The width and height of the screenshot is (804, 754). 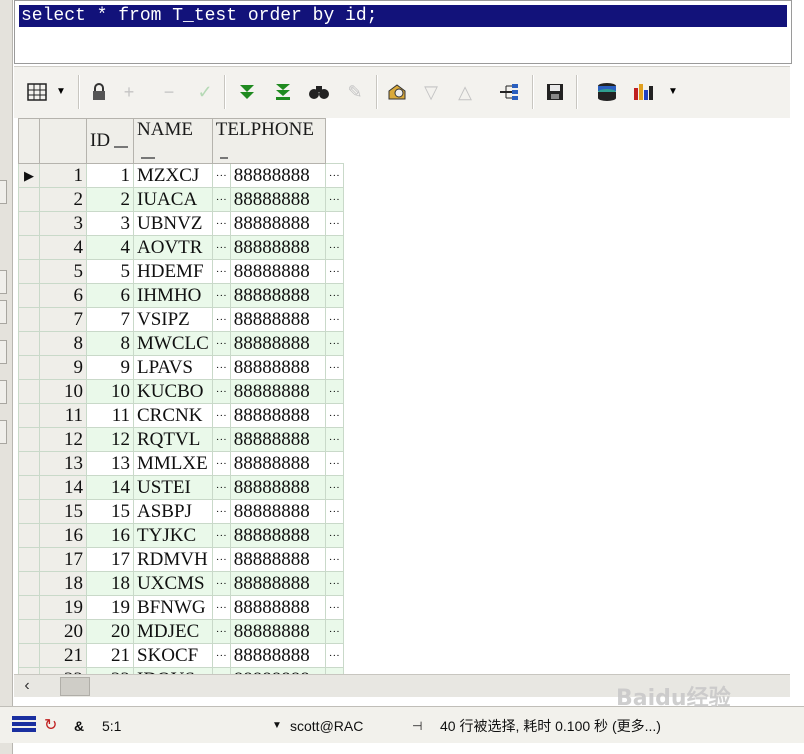 What do you see at coordinates (63, 271) in the screenshot?
I see `row-number: 5` at bounding box center [63, 271].